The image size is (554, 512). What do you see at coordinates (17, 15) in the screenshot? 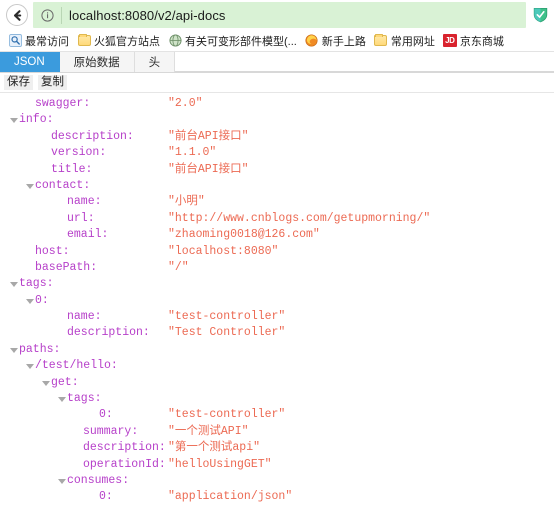
I see `back-button` at bounding box center [17, 15].